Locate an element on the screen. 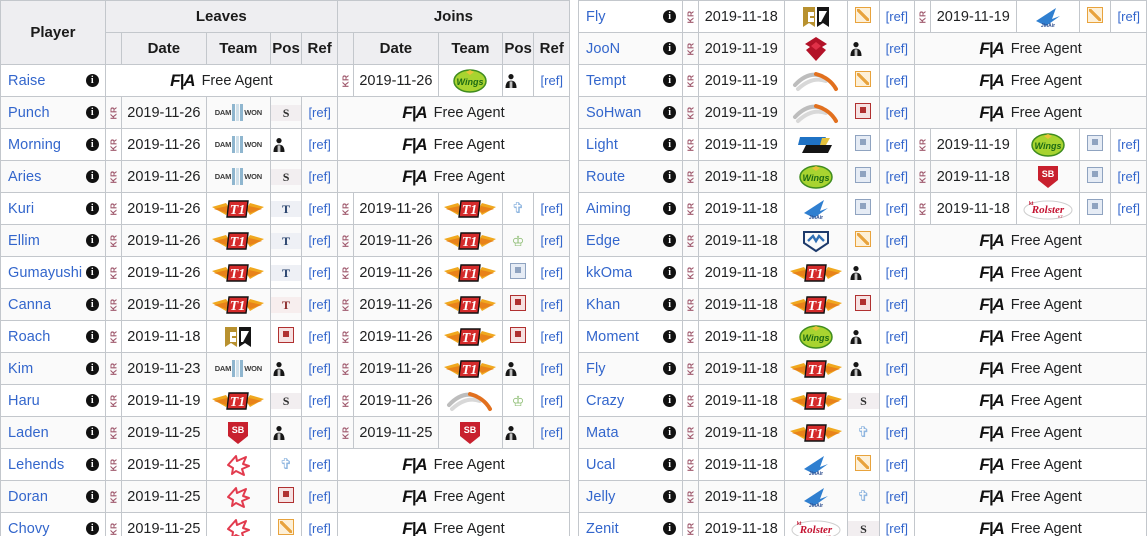  team-cell-leaves: DAM WON is located at coordinates (238, 176).